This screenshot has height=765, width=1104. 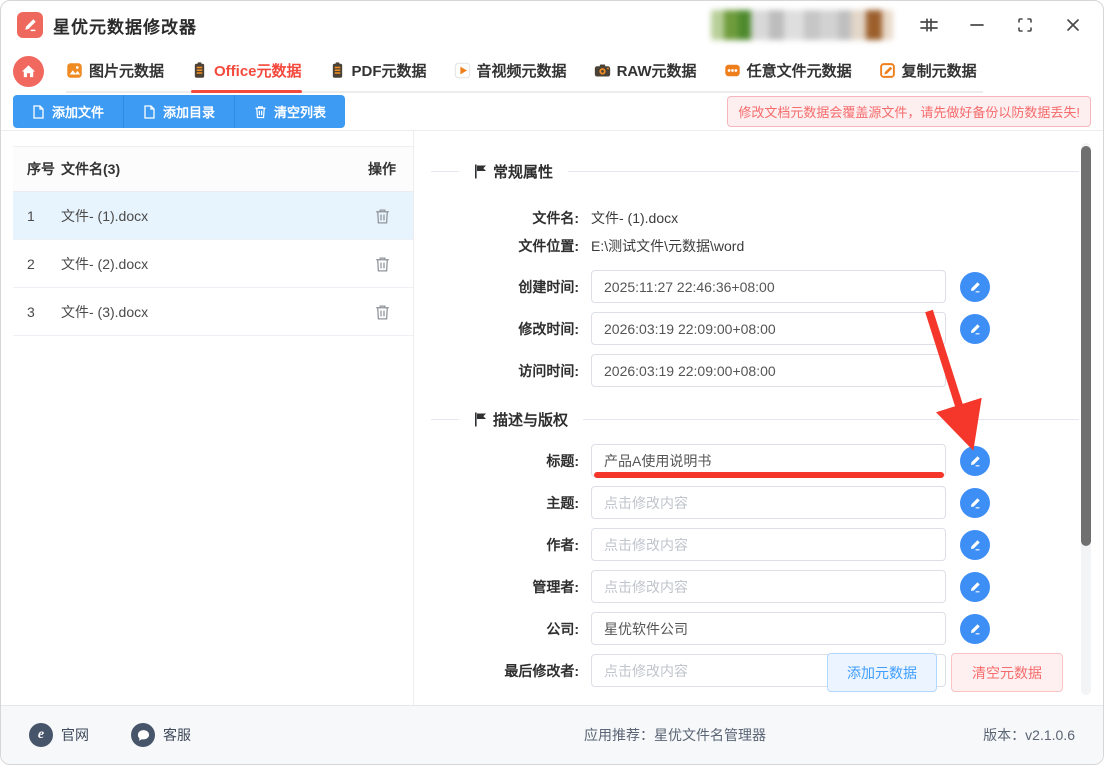 What do you see at coordinates (887, 70) in the screenshot?
I see `copy-metadata-icon` at bounding box center [887, 70].